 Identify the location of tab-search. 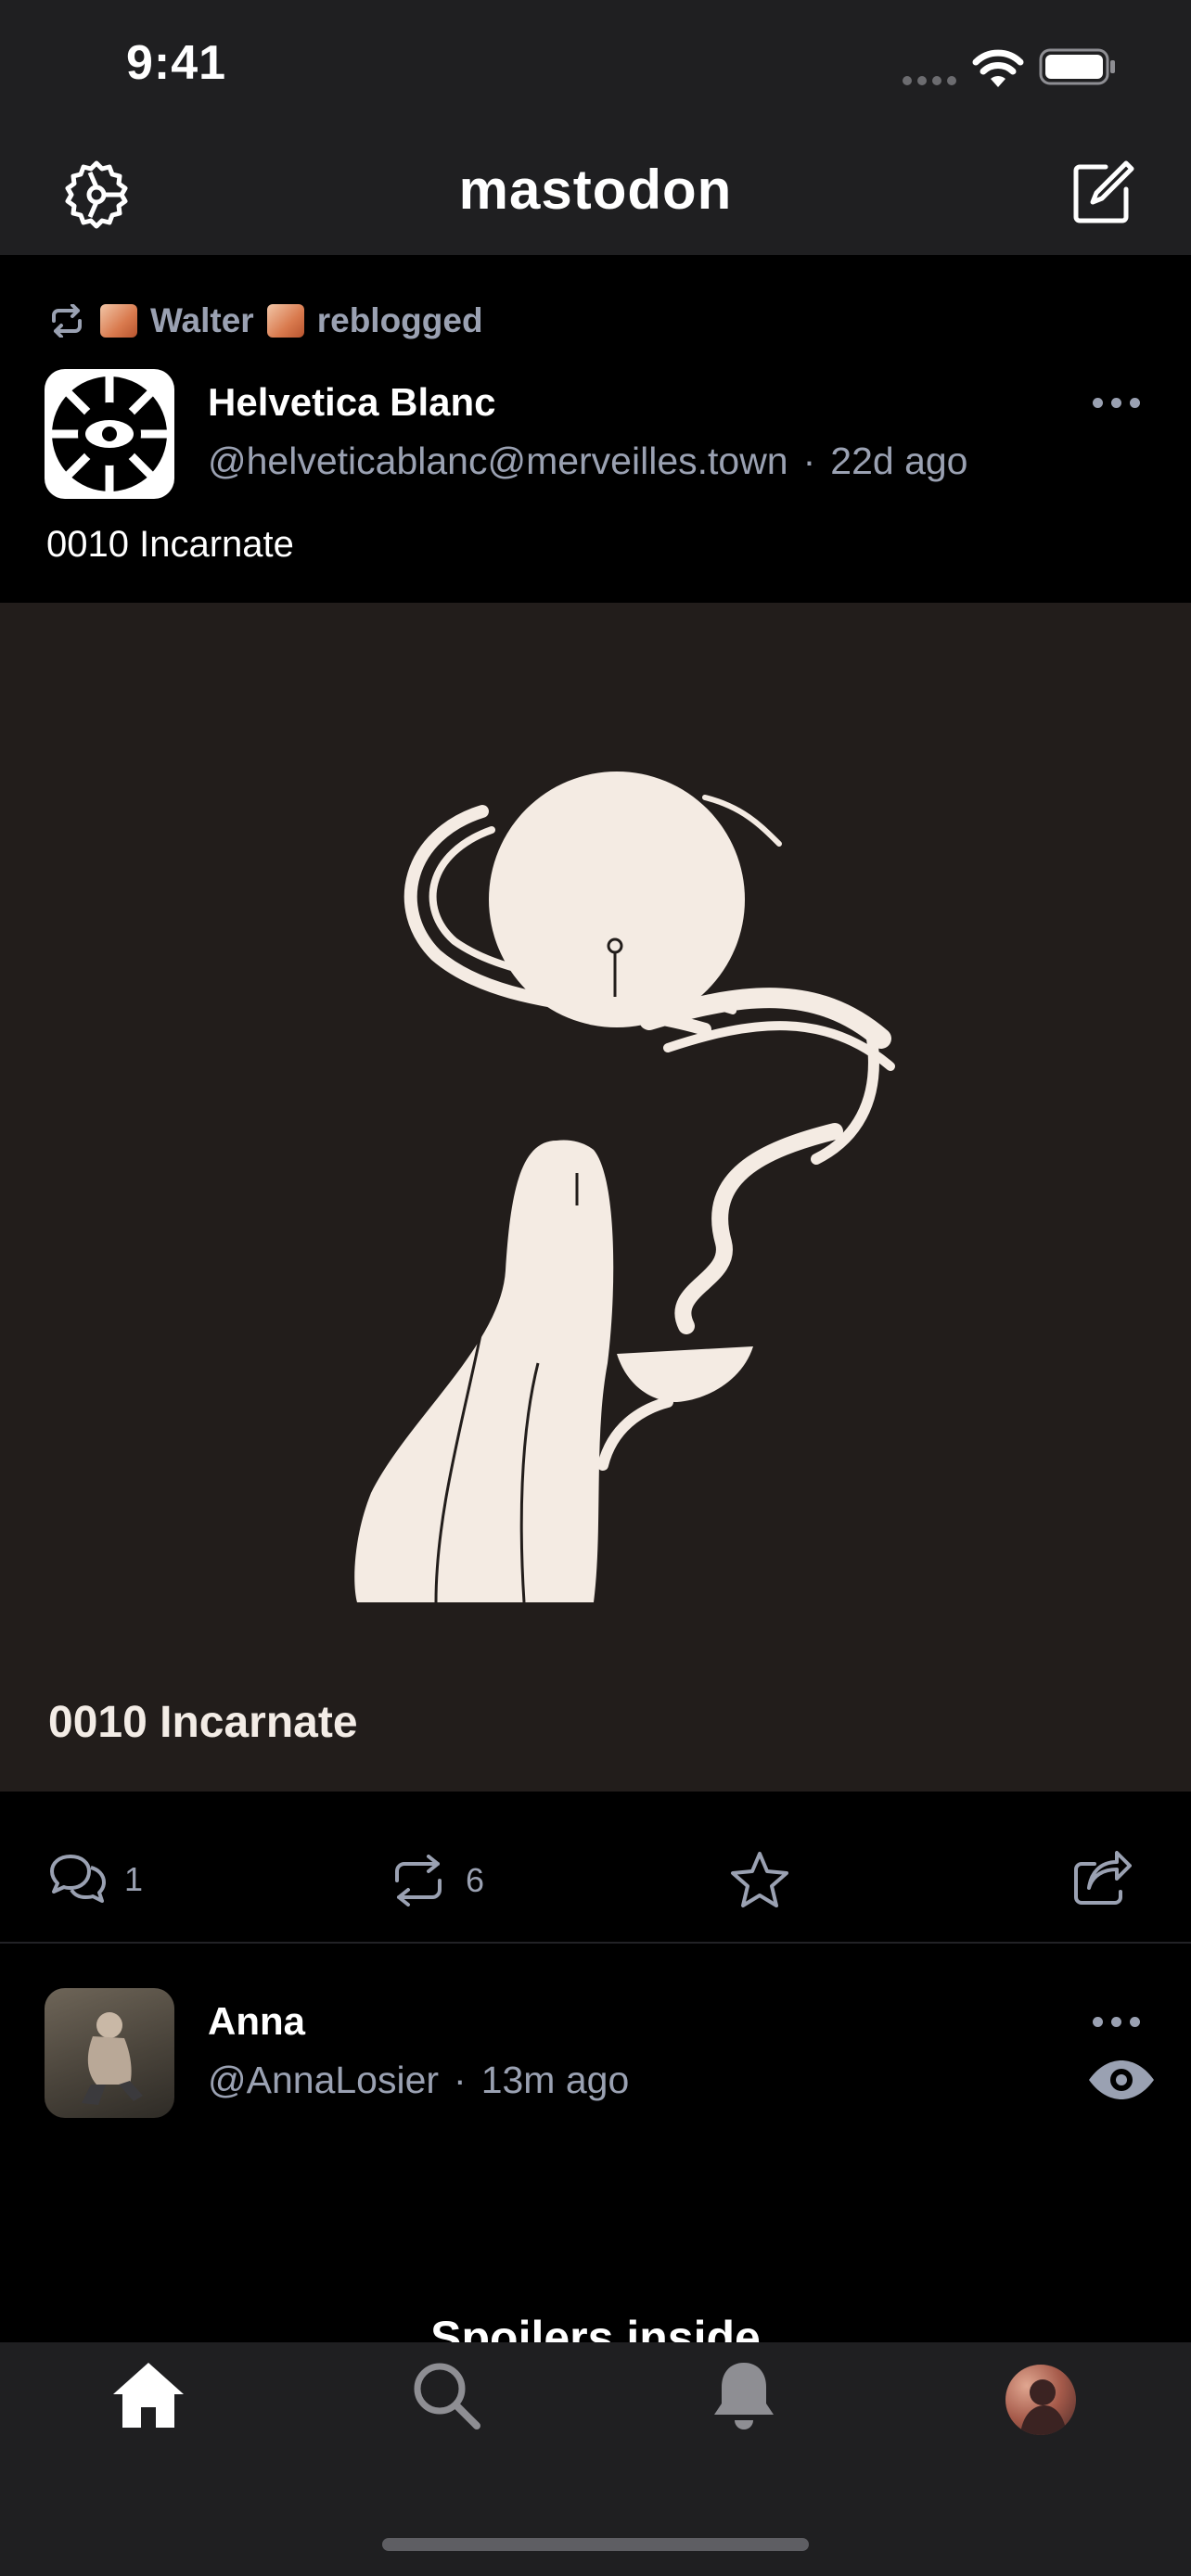
(446, 2397).